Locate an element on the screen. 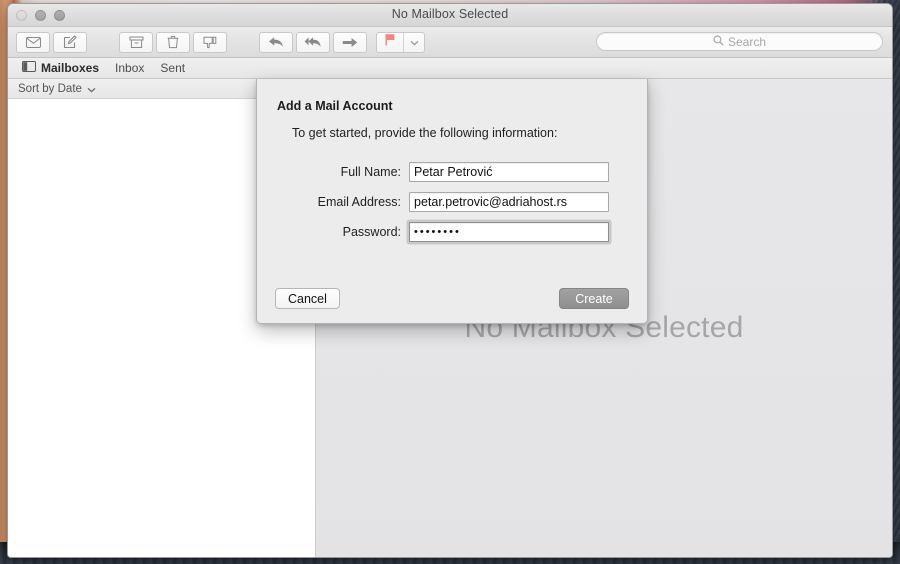  junk-thumbs-down-icon is located at coordinates (210, 42).